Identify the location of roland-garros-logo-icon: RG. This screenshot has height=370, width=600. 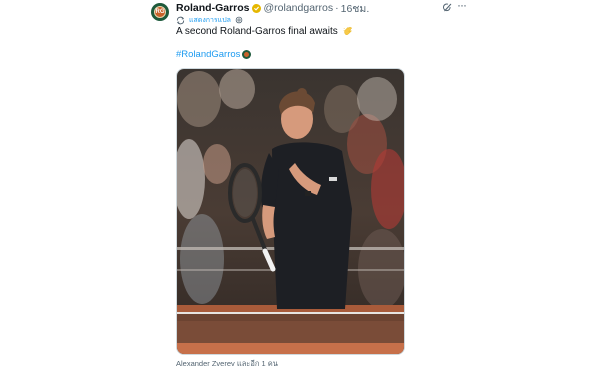
(160, 12).